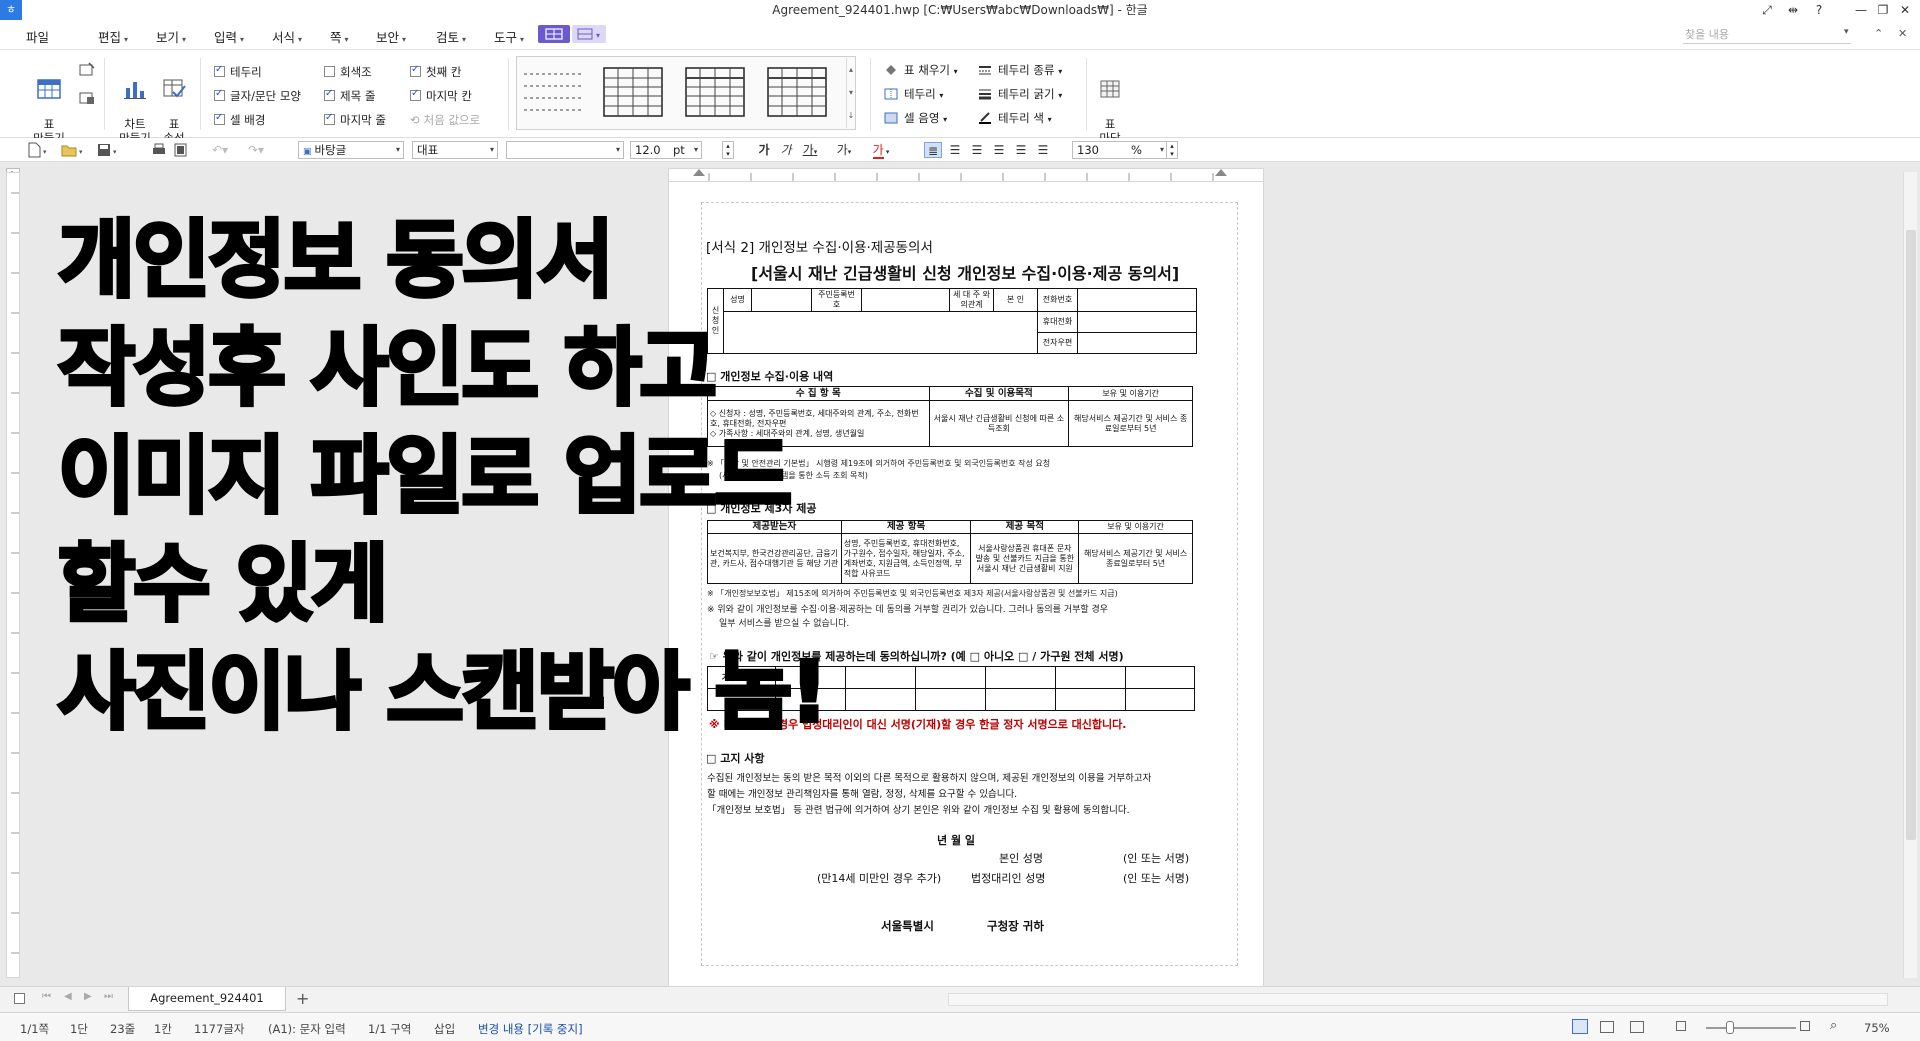 The image size is (1920, 1041). I want to click on restore-button: ❐, so click(1883, 10).